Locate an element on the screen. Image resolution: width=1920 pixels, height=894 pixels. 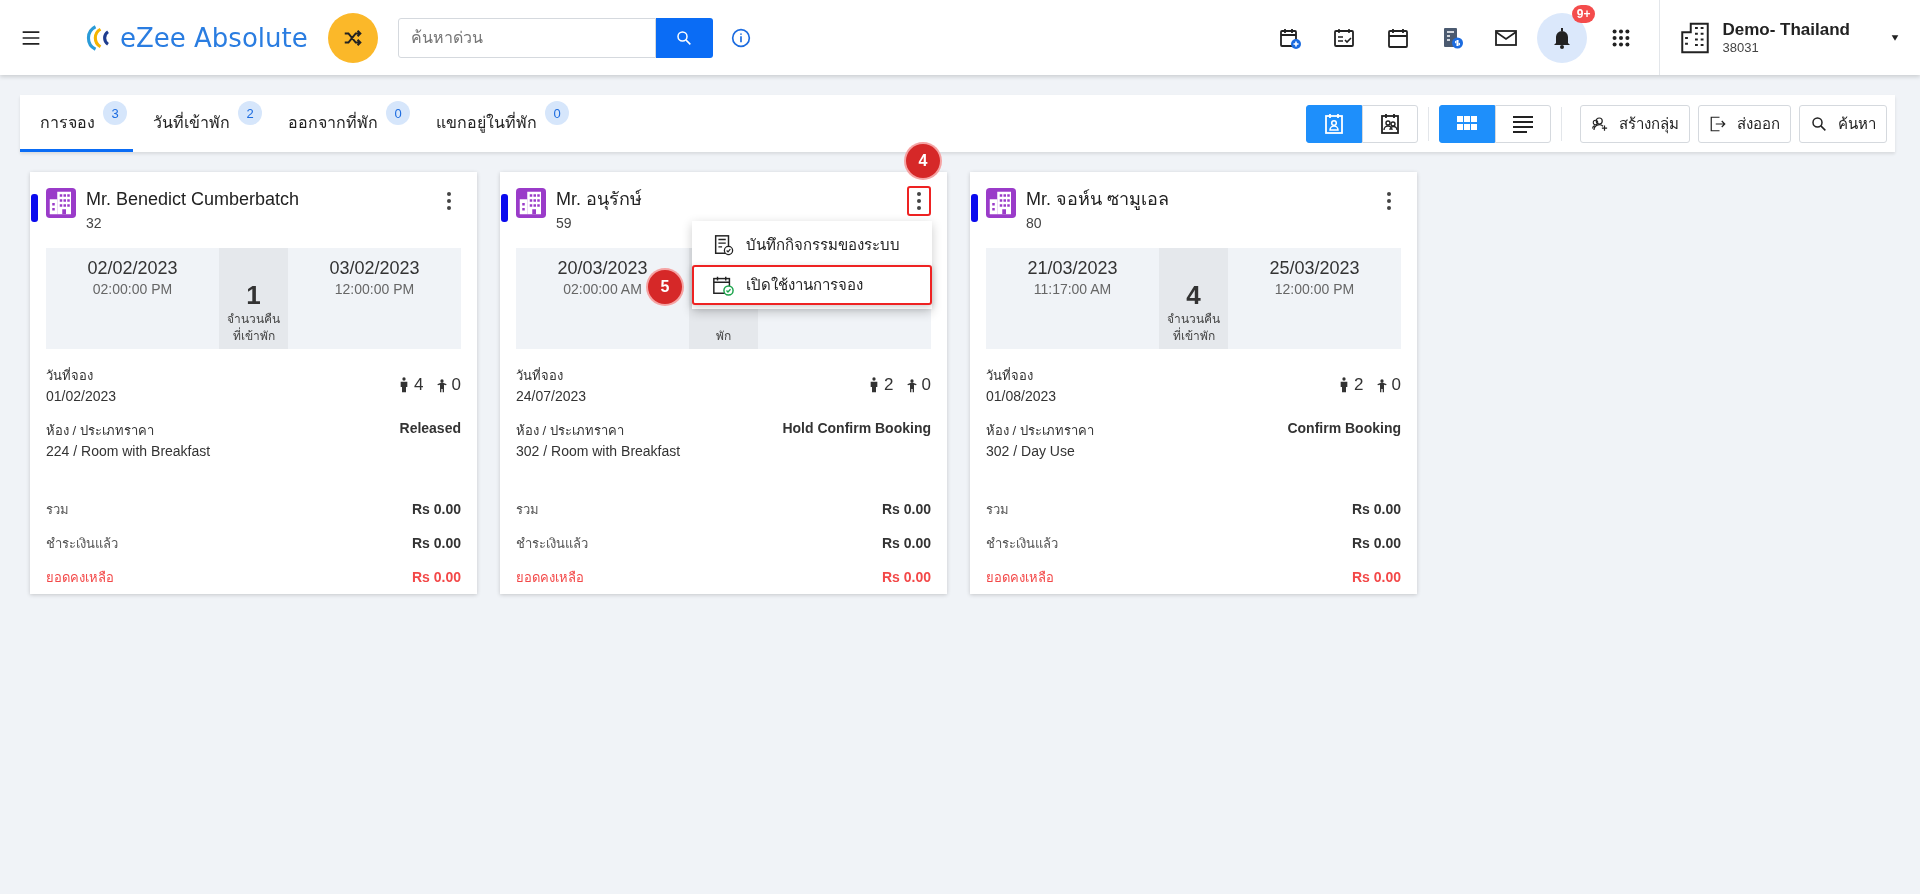
nights-count: 4 is located at coordinates (1193, 295).